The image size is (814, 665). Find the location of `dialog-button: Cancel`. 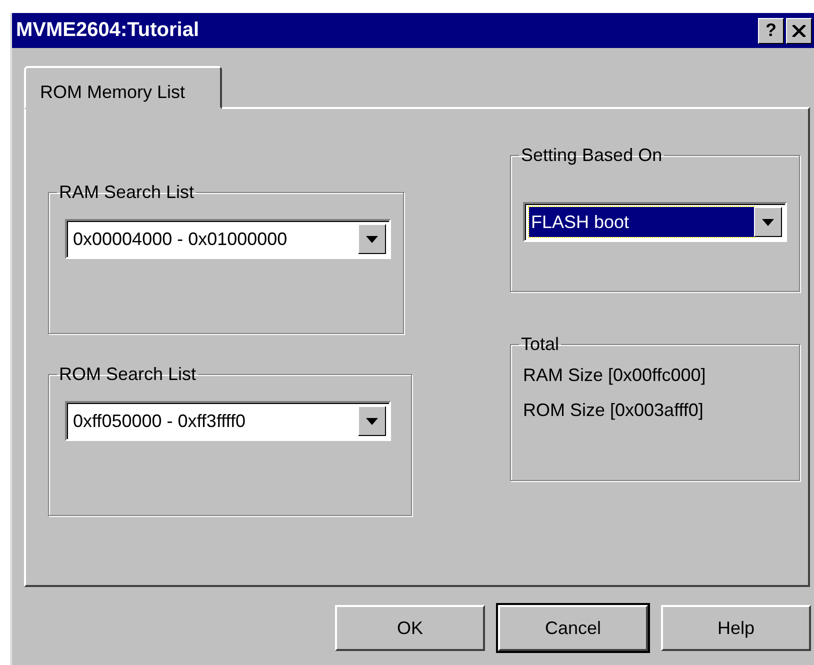

dialog-button: Cancel is located at coordinates (573, 628).